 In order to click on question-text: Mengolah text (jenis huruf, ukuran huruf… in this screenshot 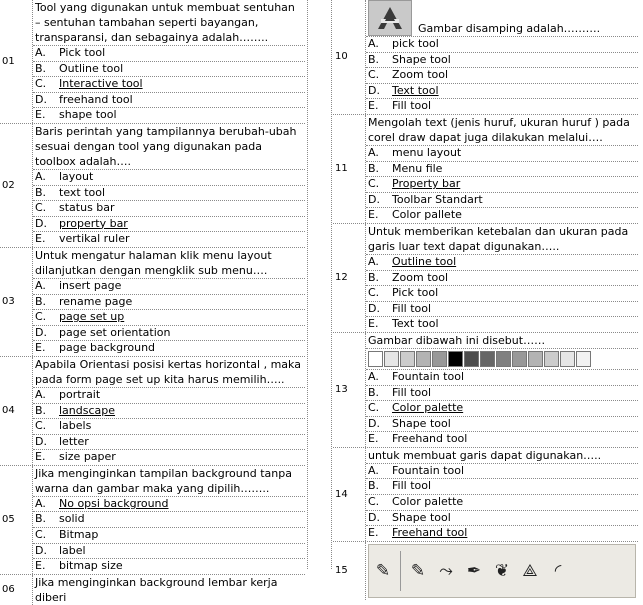, I will do `click(502, 130)`.